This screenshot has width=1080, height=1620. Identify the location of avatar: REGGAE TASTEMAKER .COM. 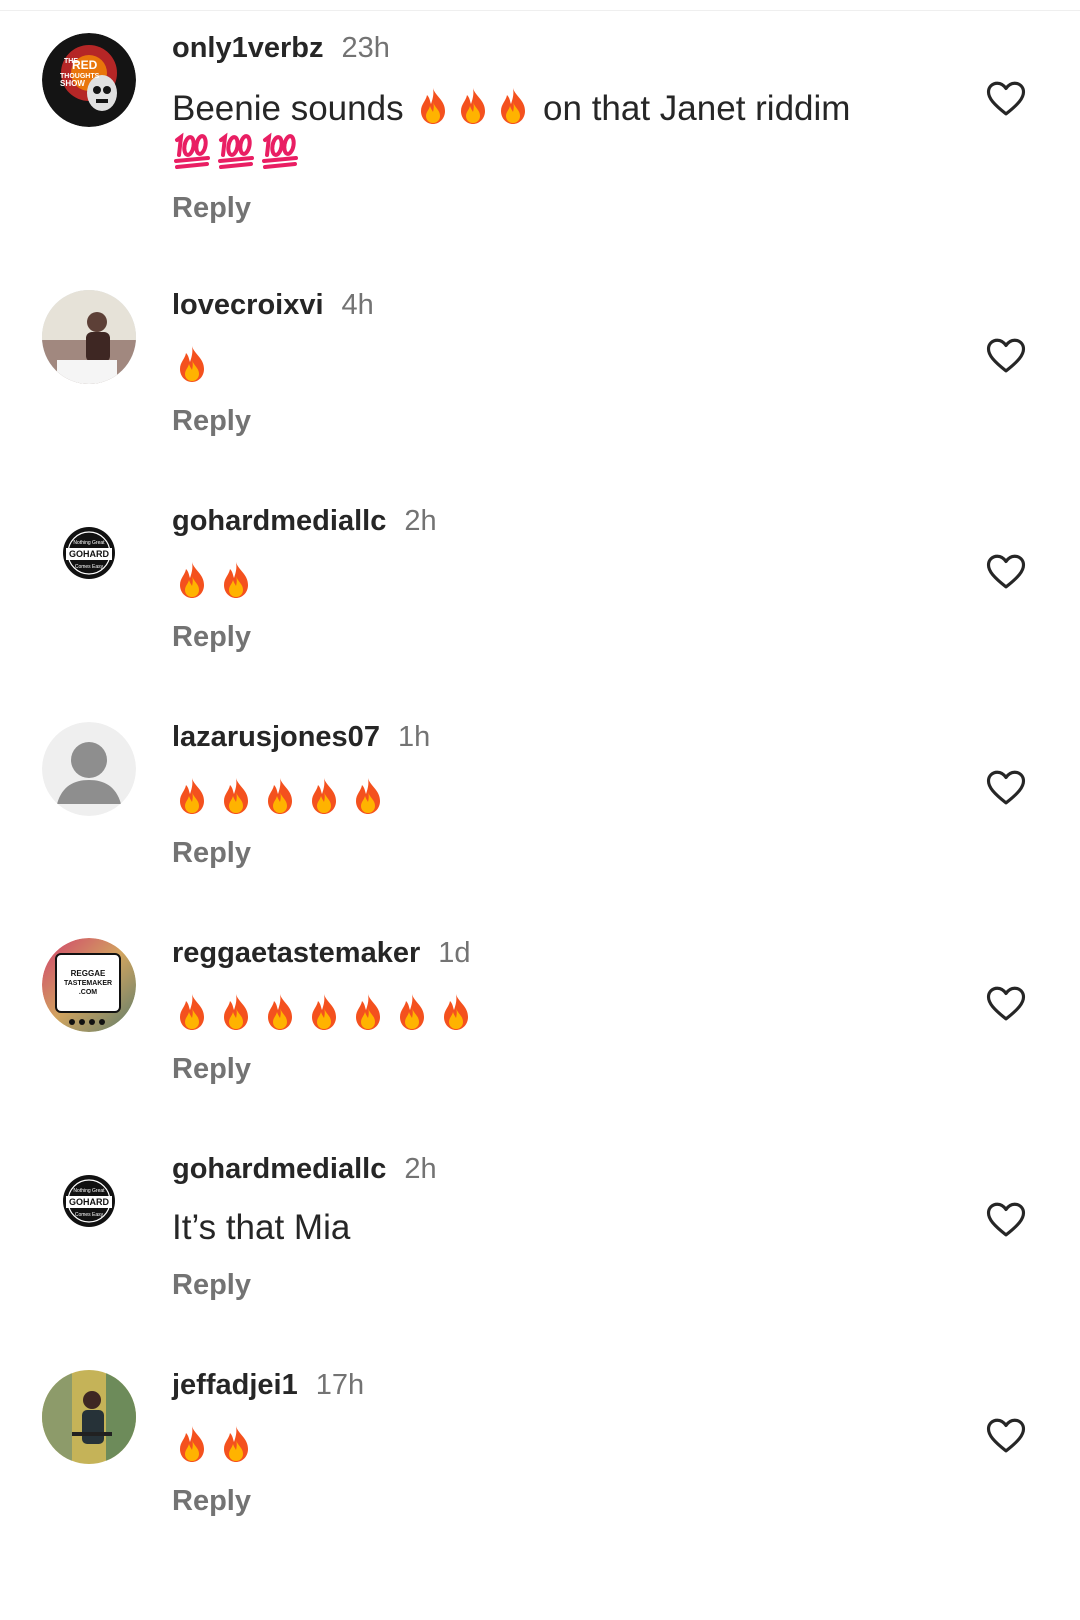
(89, 985).